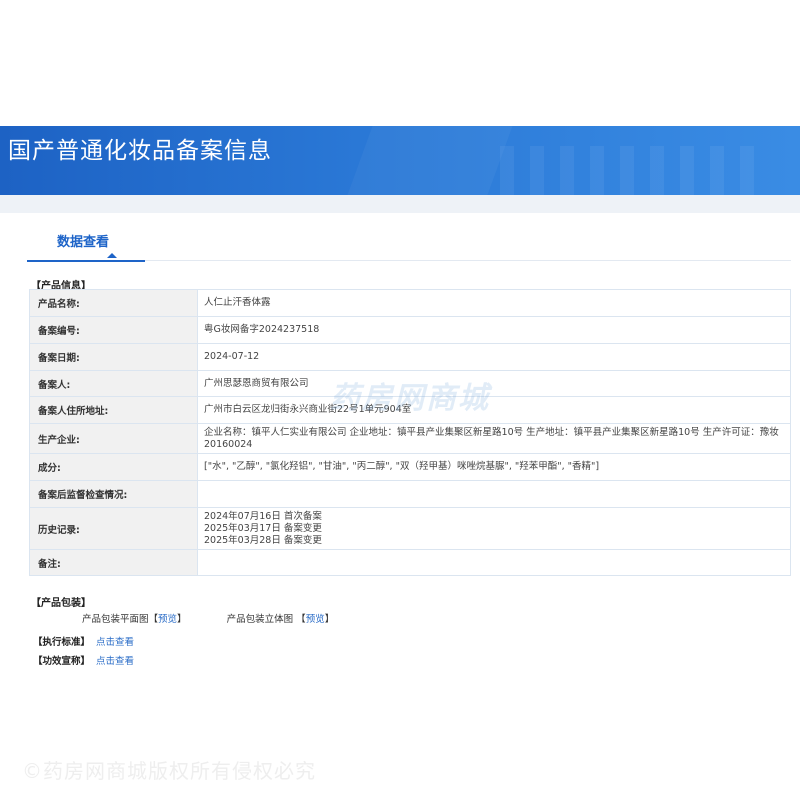 Image resolution: width=800 pixels, height=800 pixels. I want to click on row-key: 备案人住所地址:, so click(113, 410).